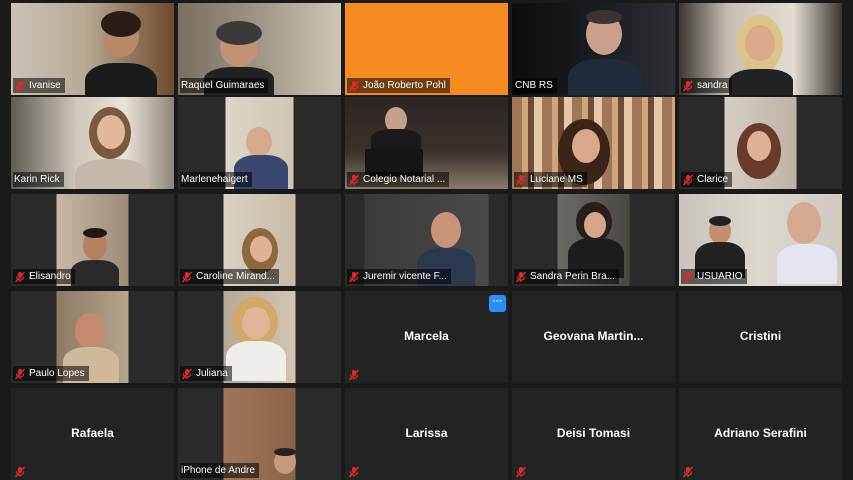 The image size is (853, 480). I want to click on participant-tile-cnb-rs: CNB RS, so click(593, 49).